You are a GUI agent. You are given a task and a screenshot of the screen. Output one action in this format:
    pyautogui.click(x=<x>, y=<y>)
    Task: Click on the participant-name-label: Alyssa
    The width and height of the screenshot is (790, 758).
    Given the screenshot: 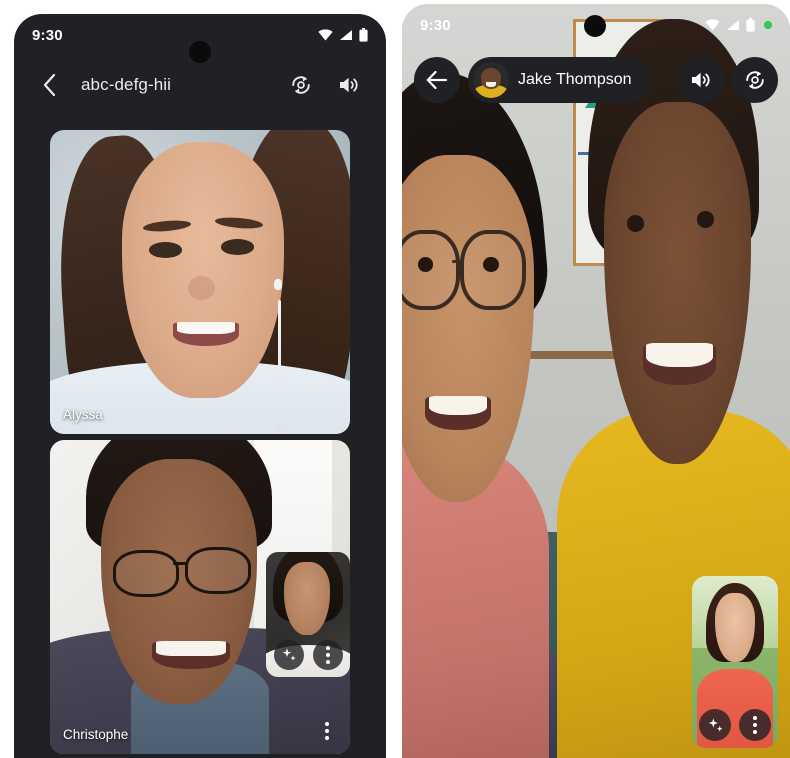 What is the action you would take?
    pyautogui.click(x=83, y=414)
    